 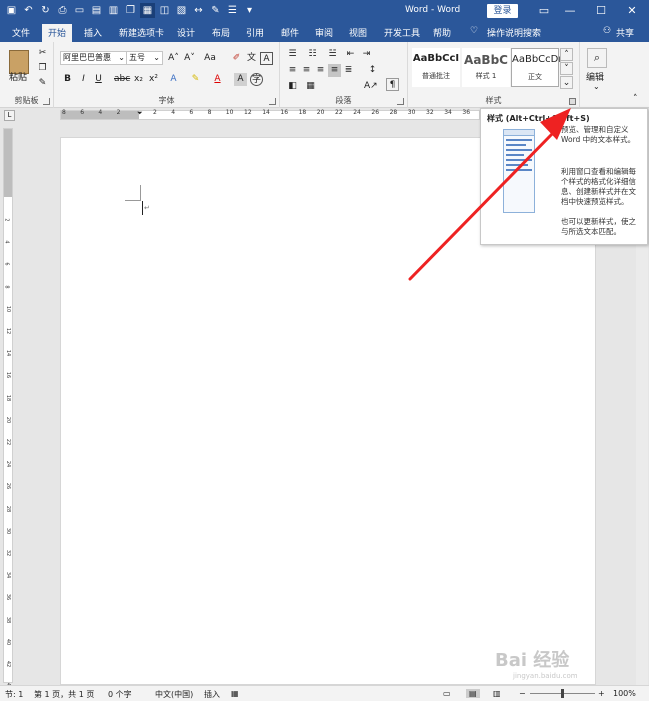 I want to click on text-effects-icon: A, so click(x=173, y=79).